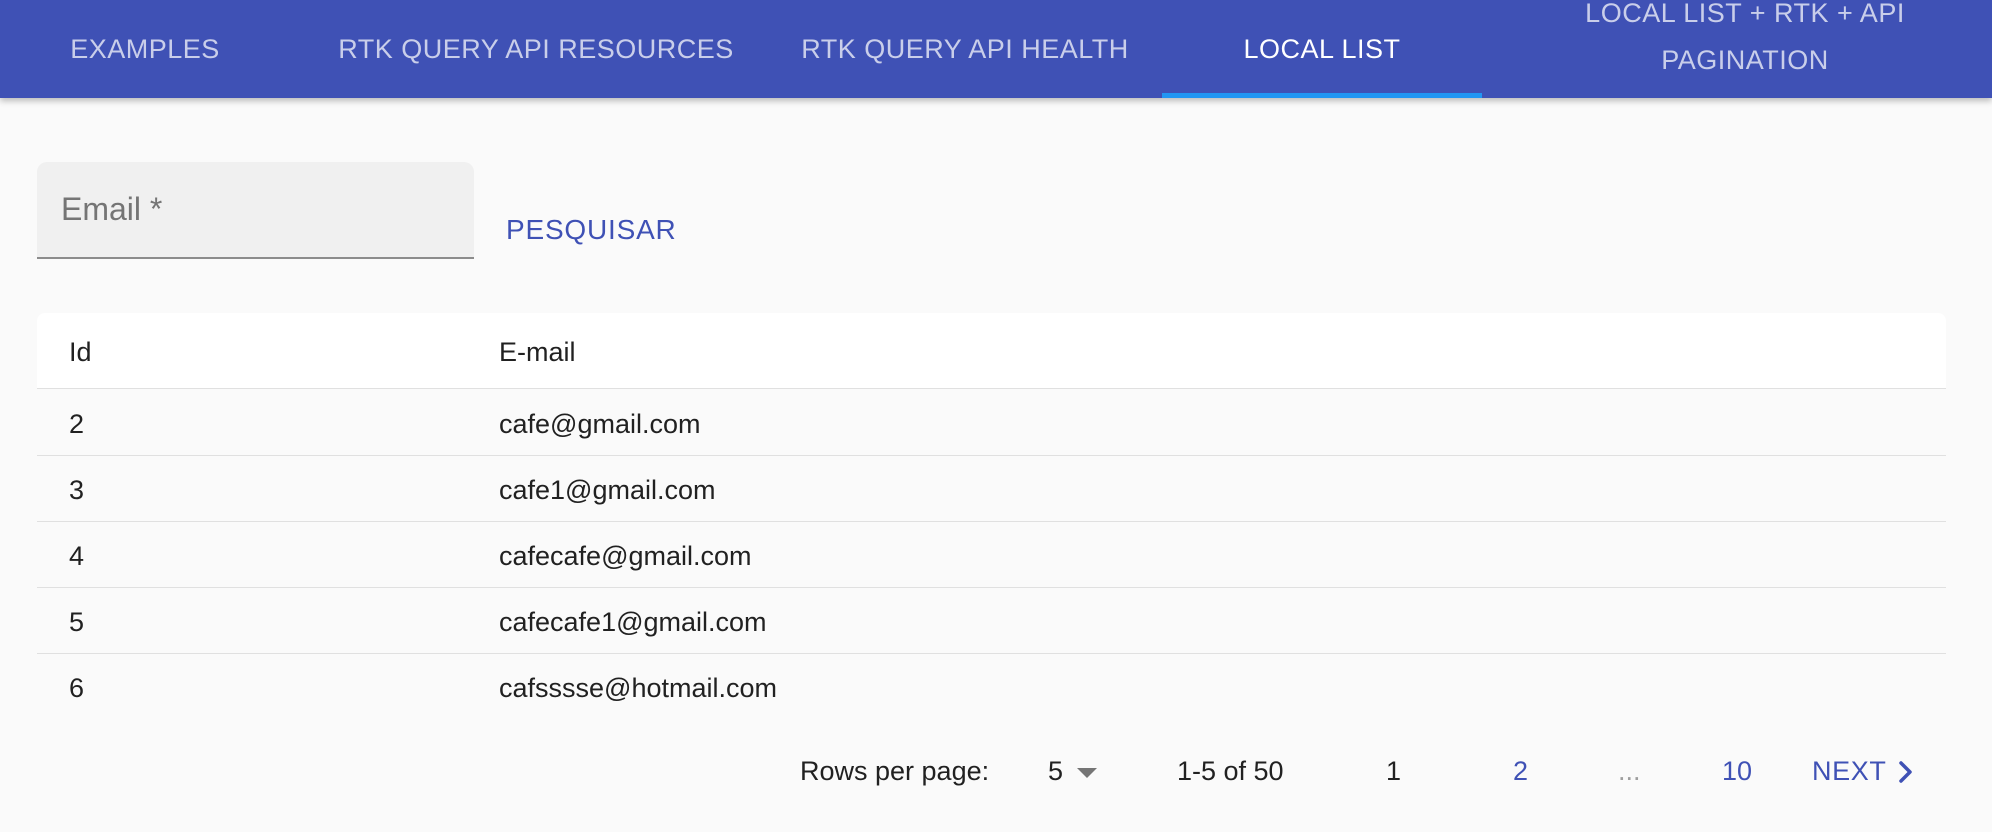  Describe the element at coordinates (1073, 771) in the screenshot. I see `rows-per-page-select: 5` at that location.